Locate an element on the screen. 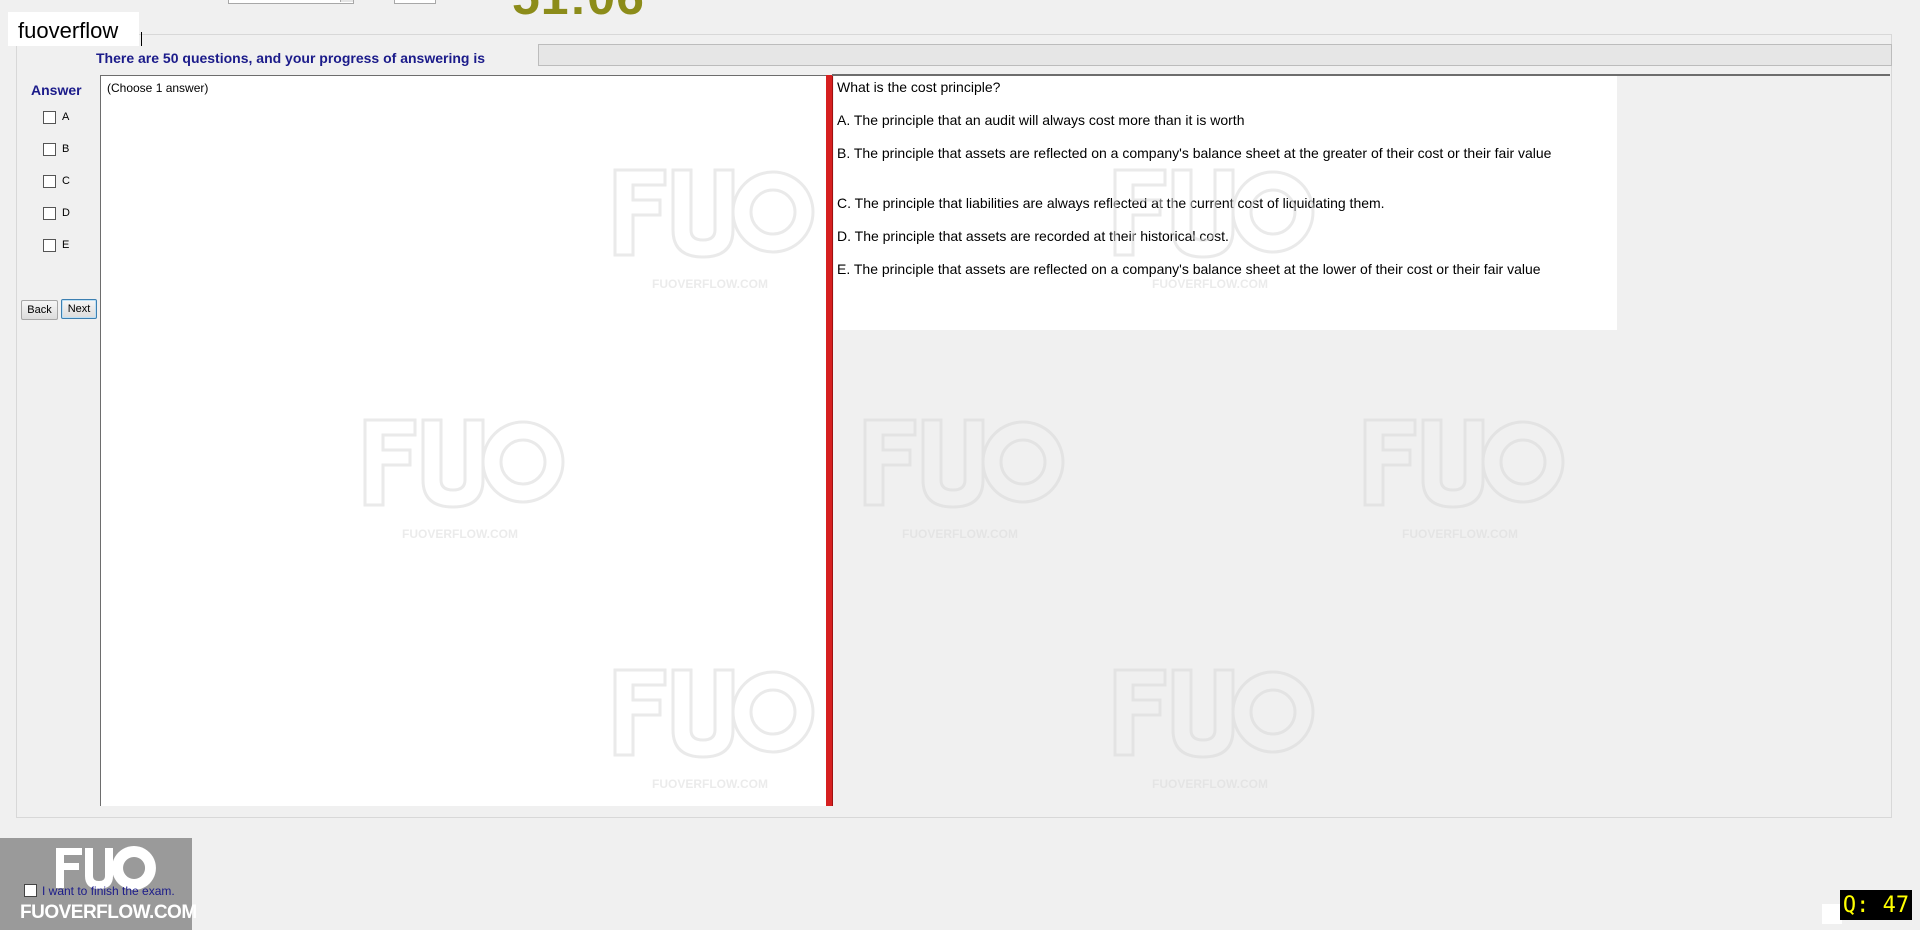 This screenshot has height=930, width=1920. option-a: A is located at coordinates (56, 117).